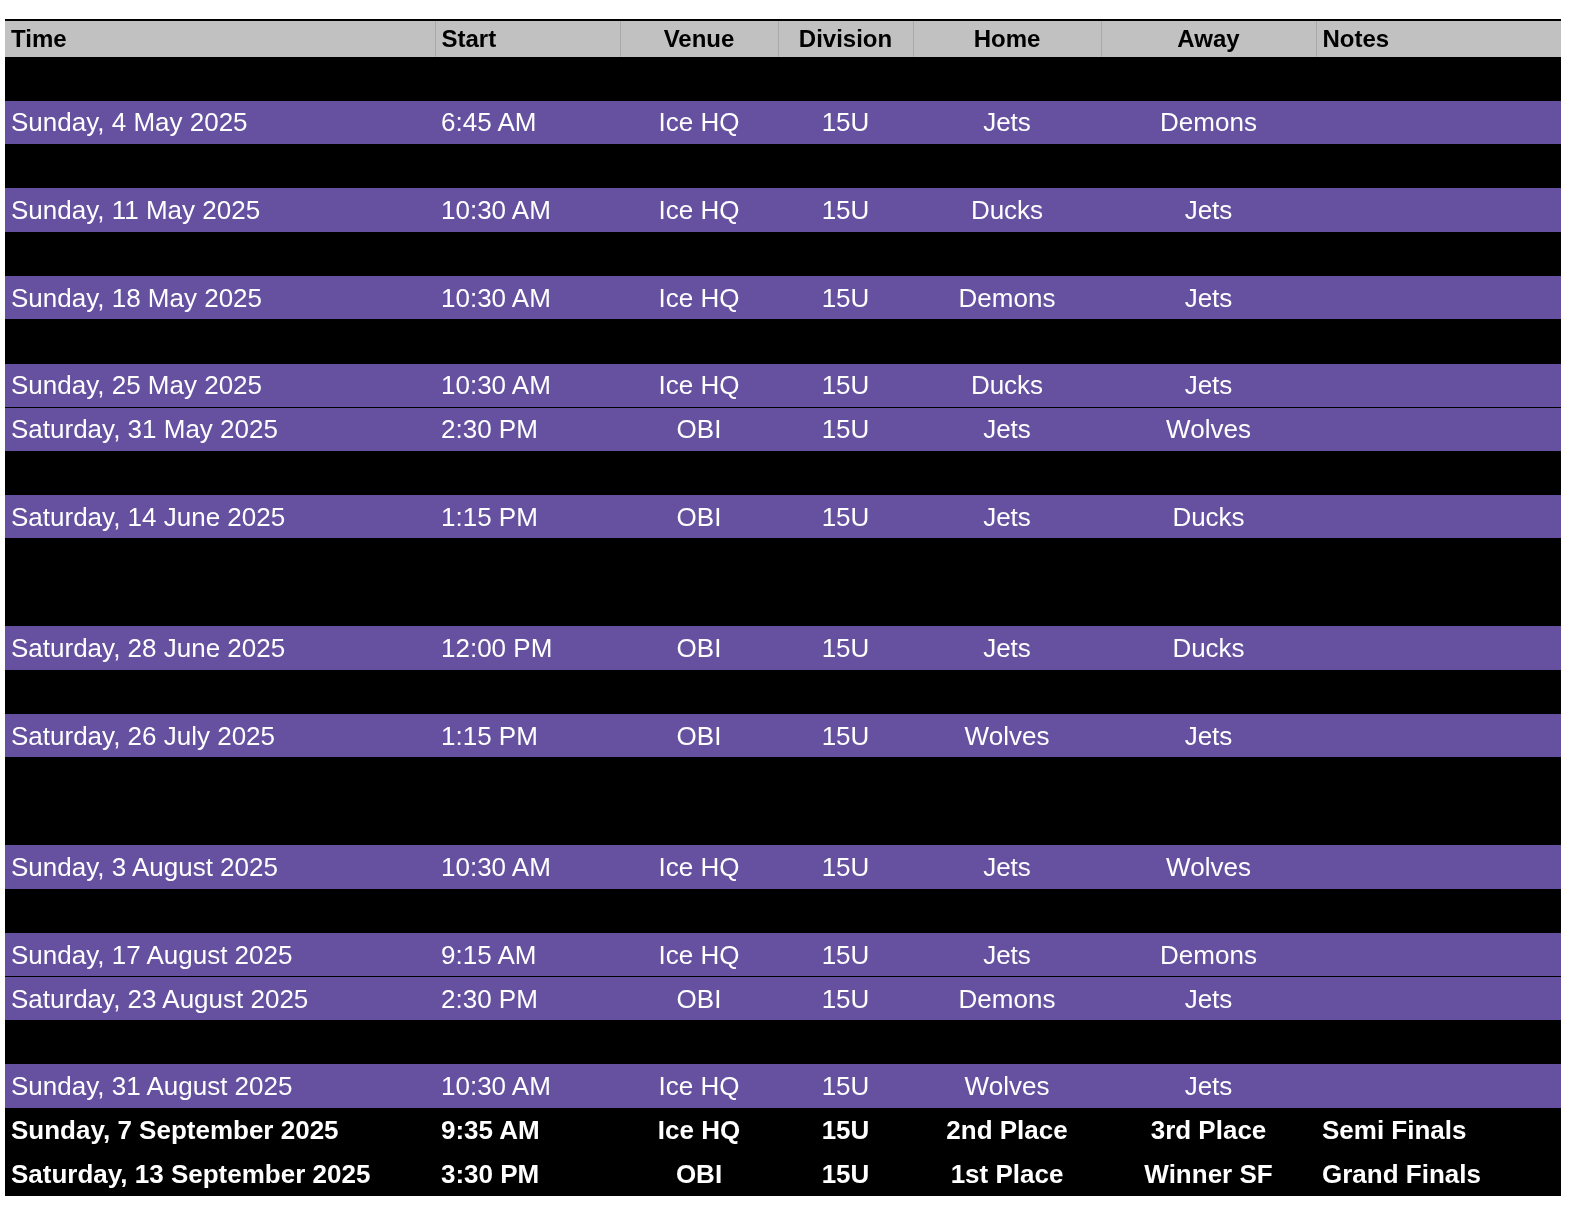  What do you see at coordinates (527, 1173) in the screenshot?
I see `table-cell: 3:30 PM` at bounding box center [527, 1173].